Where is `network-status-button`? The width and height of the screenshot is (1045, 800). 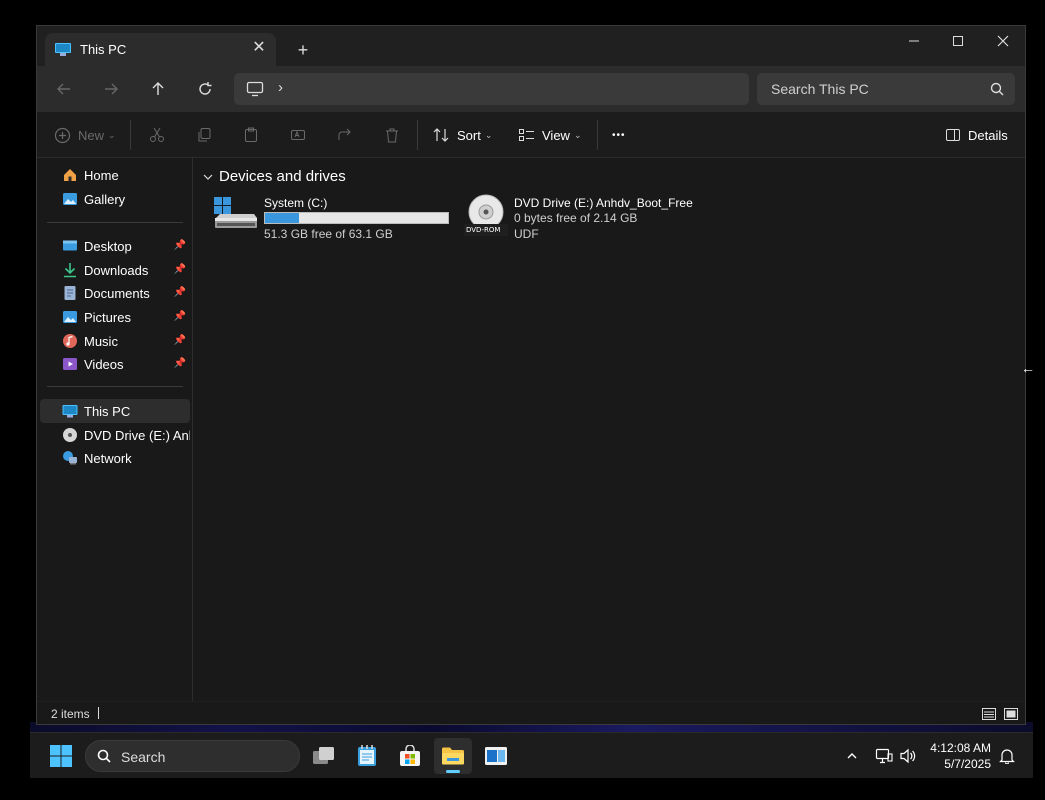
network-status-button is located at coordinates (884, 756).